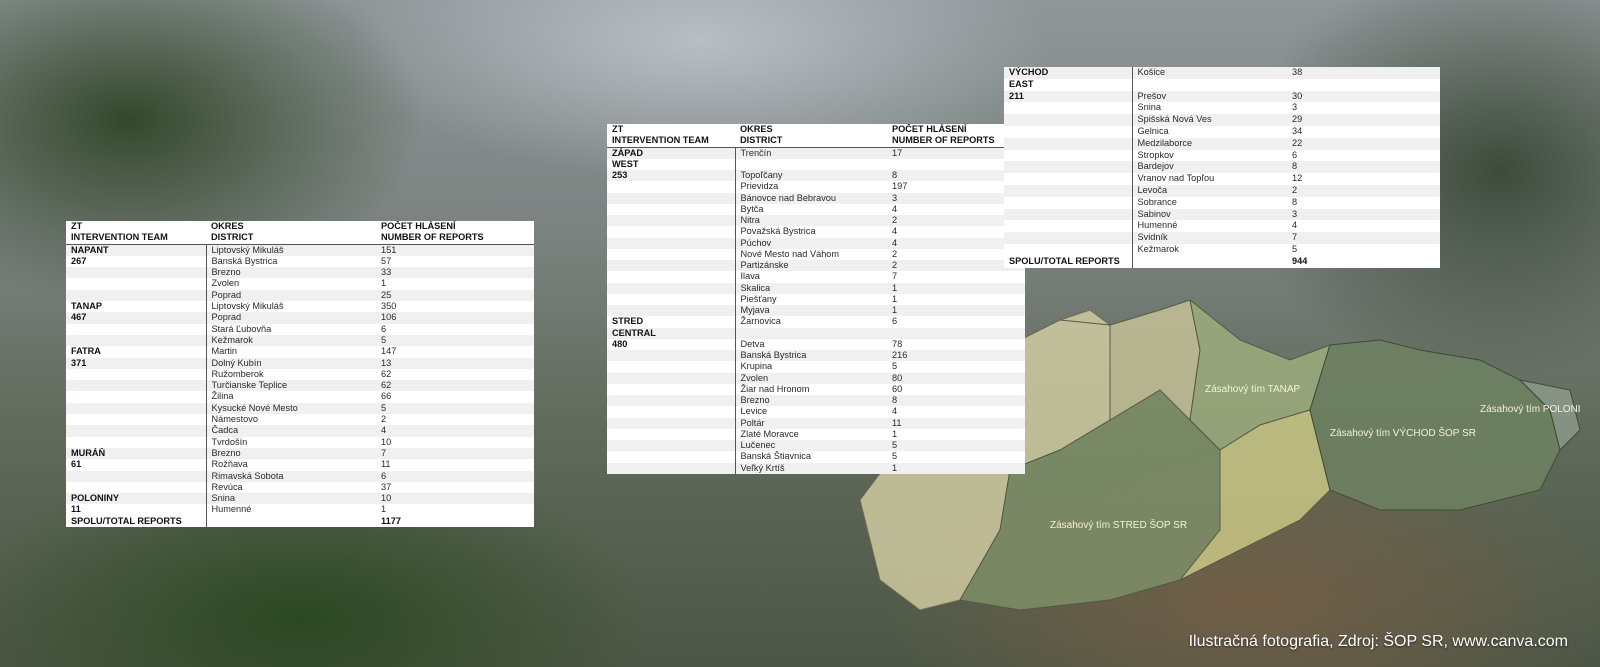 The image size is (1600, 667). I want to click on table-row: Gelnica 34, so click(1222, 131).